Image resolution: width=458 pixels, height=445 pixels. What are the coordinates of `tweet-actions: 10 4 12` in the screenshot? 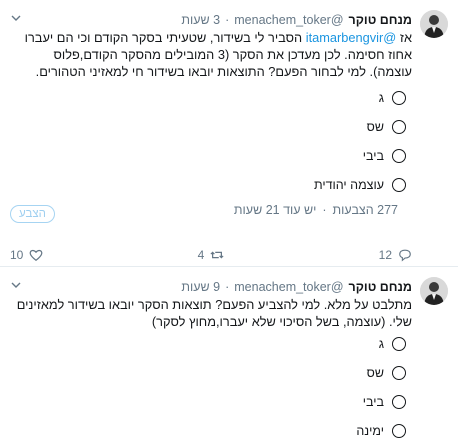 It's located at (211, 255).